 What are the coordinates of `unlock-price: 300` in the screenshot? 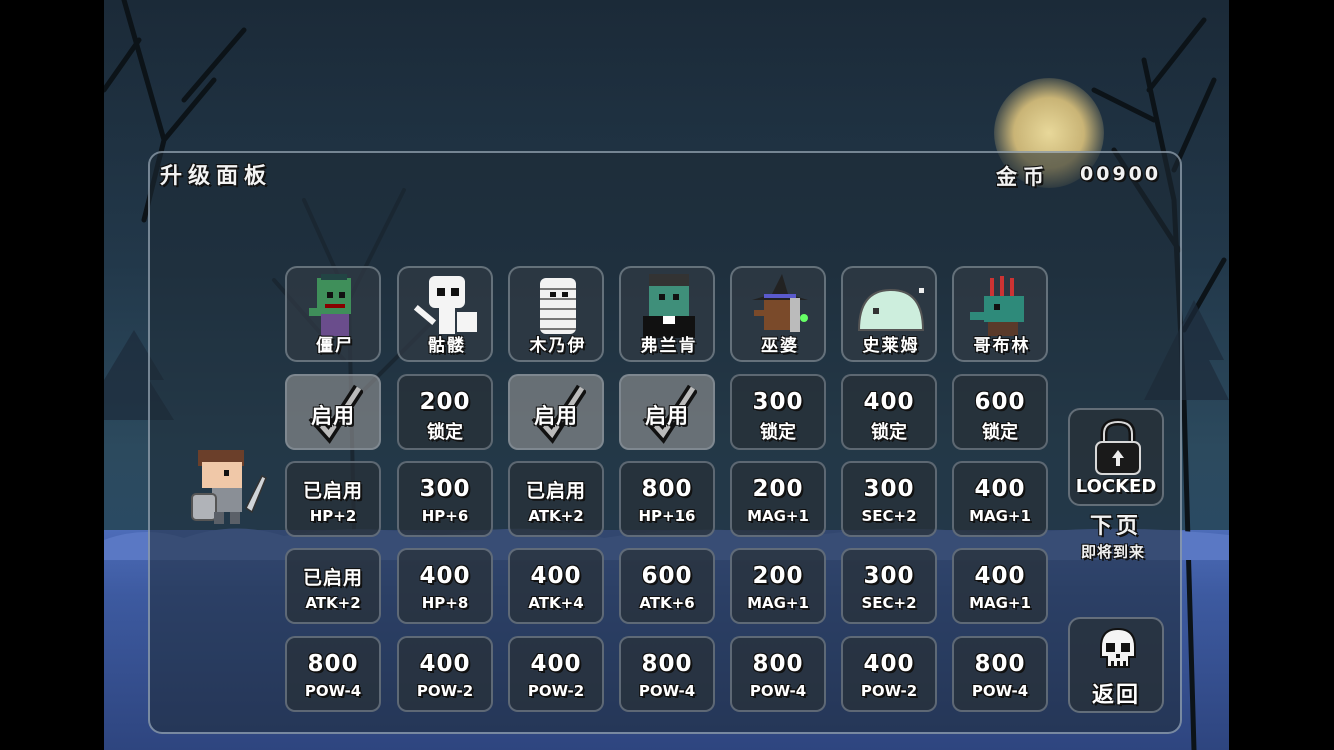 It's located at (778, 402).